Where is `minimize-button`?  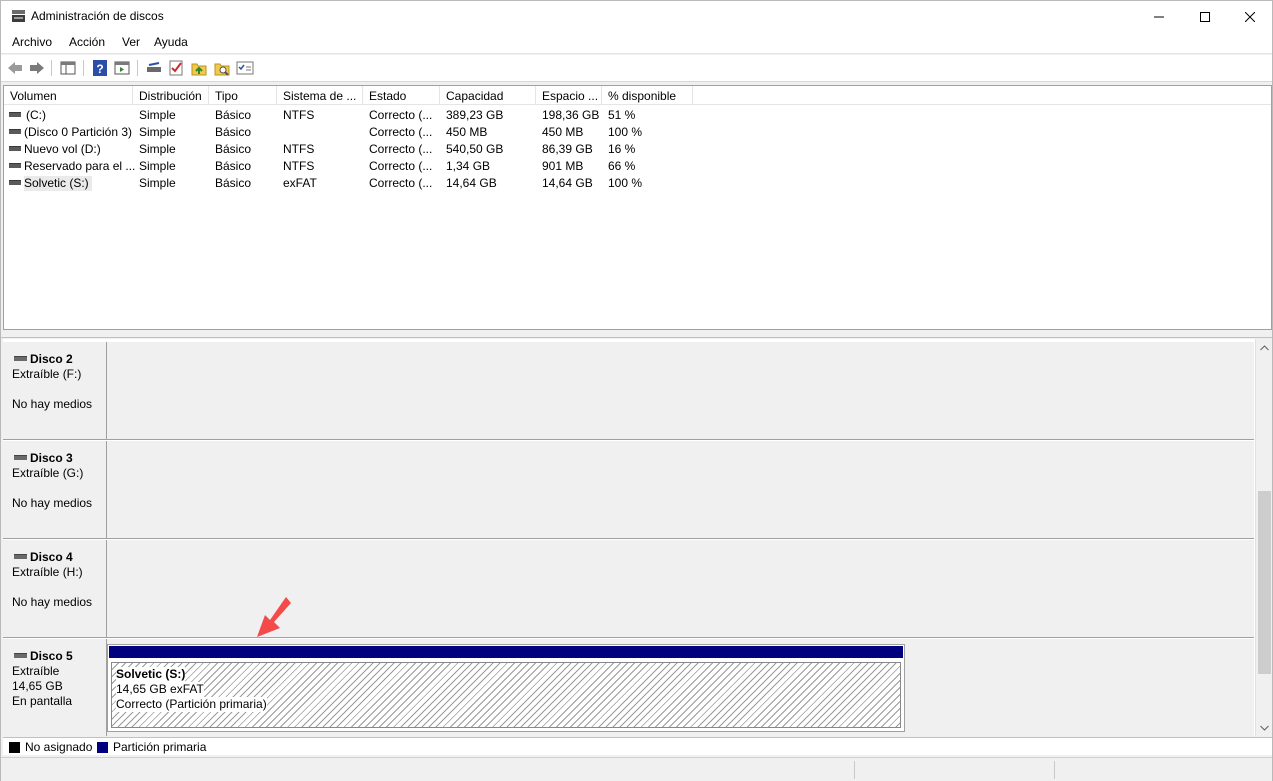 minimize-button is located at coordinates (1159, 16).